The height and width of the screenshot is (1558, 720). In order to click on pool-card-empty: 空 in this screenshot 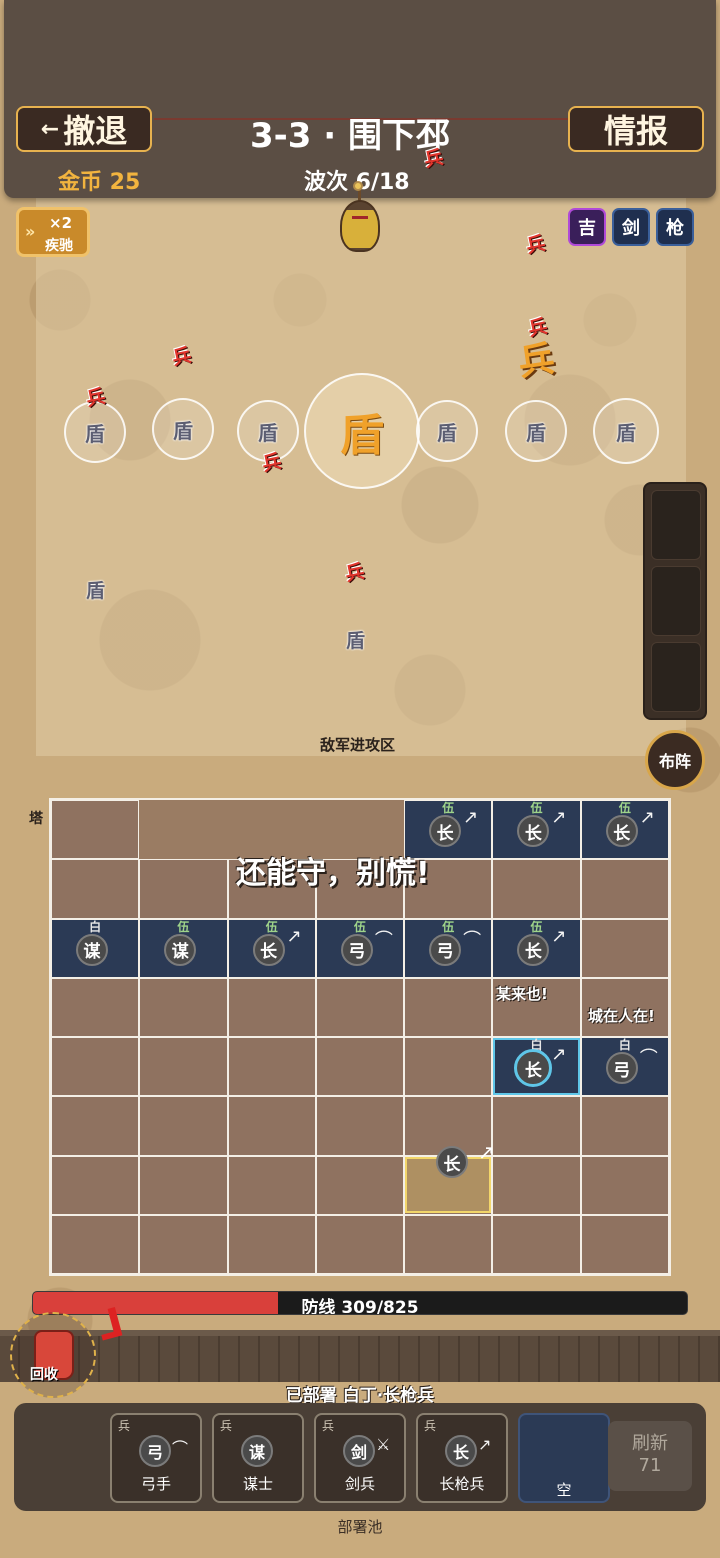, I will do `click(564, 1458)`.